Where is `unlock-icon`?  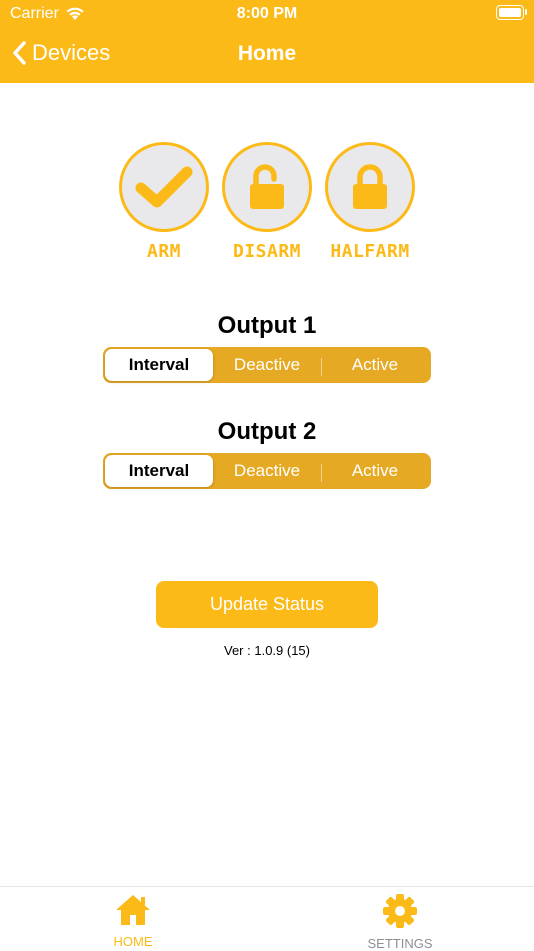
unlock-icon is located at coordinates (267, 186).